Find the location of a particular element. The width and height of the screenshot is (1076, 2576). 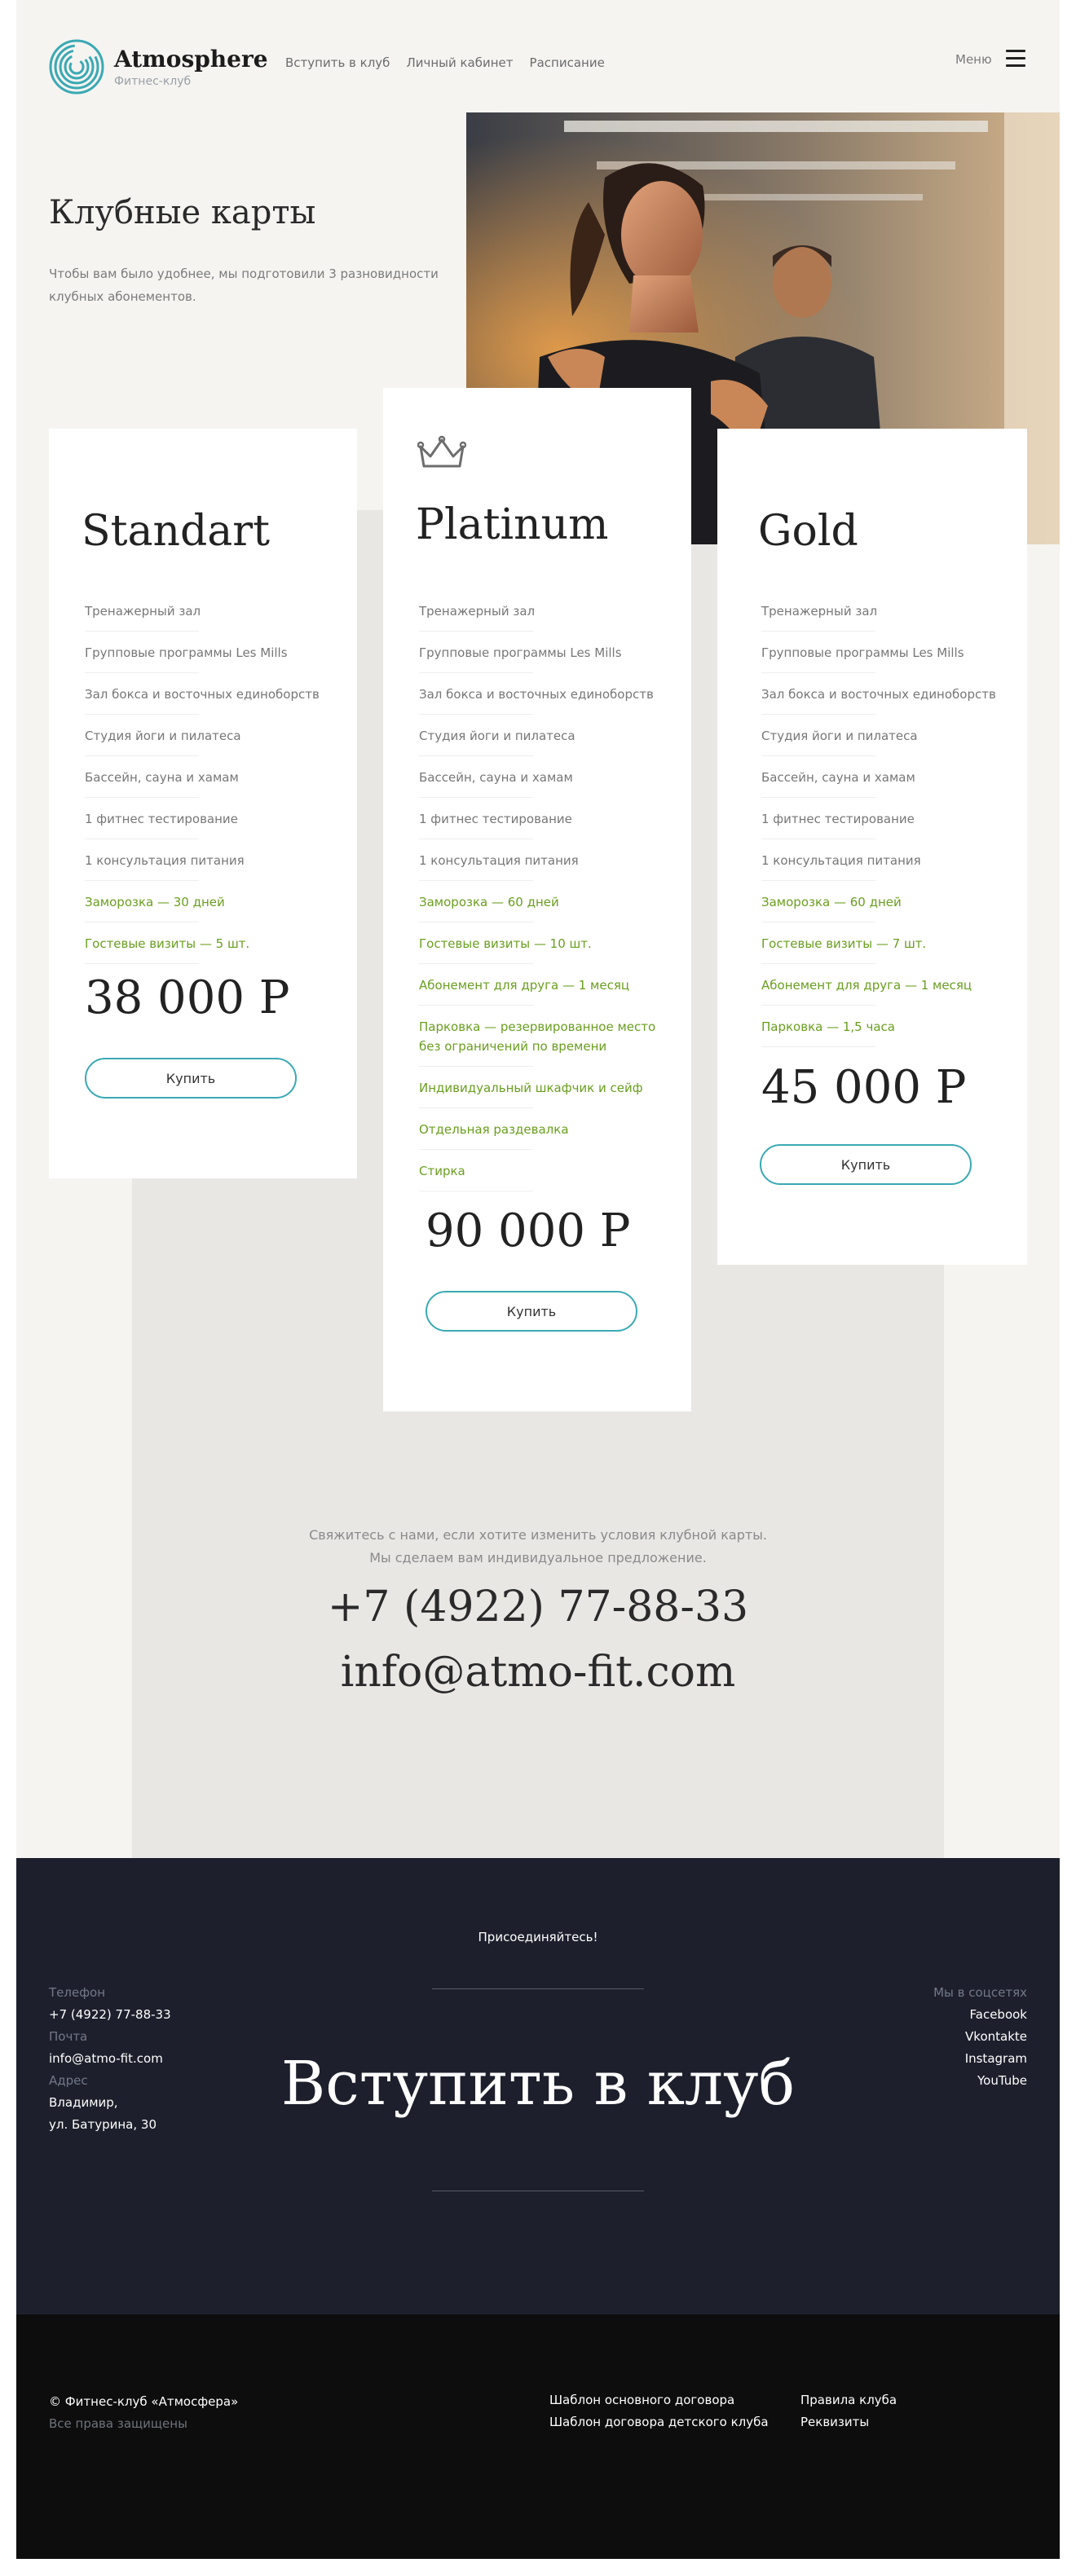

social-link-instagram: Instagram is located at coordinates (980, 2059).